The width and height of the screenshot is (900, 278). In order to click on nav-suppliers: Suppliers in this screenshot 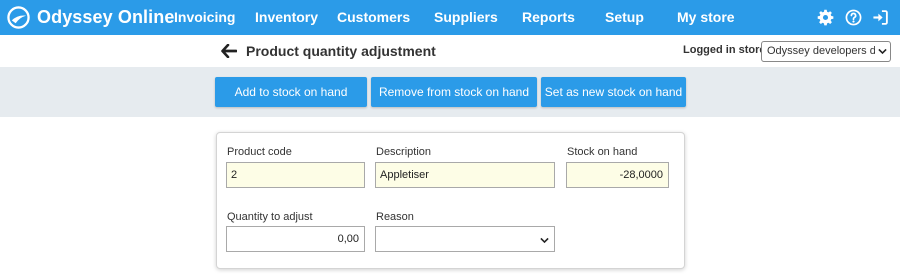, I will do `click(466, 17)`.